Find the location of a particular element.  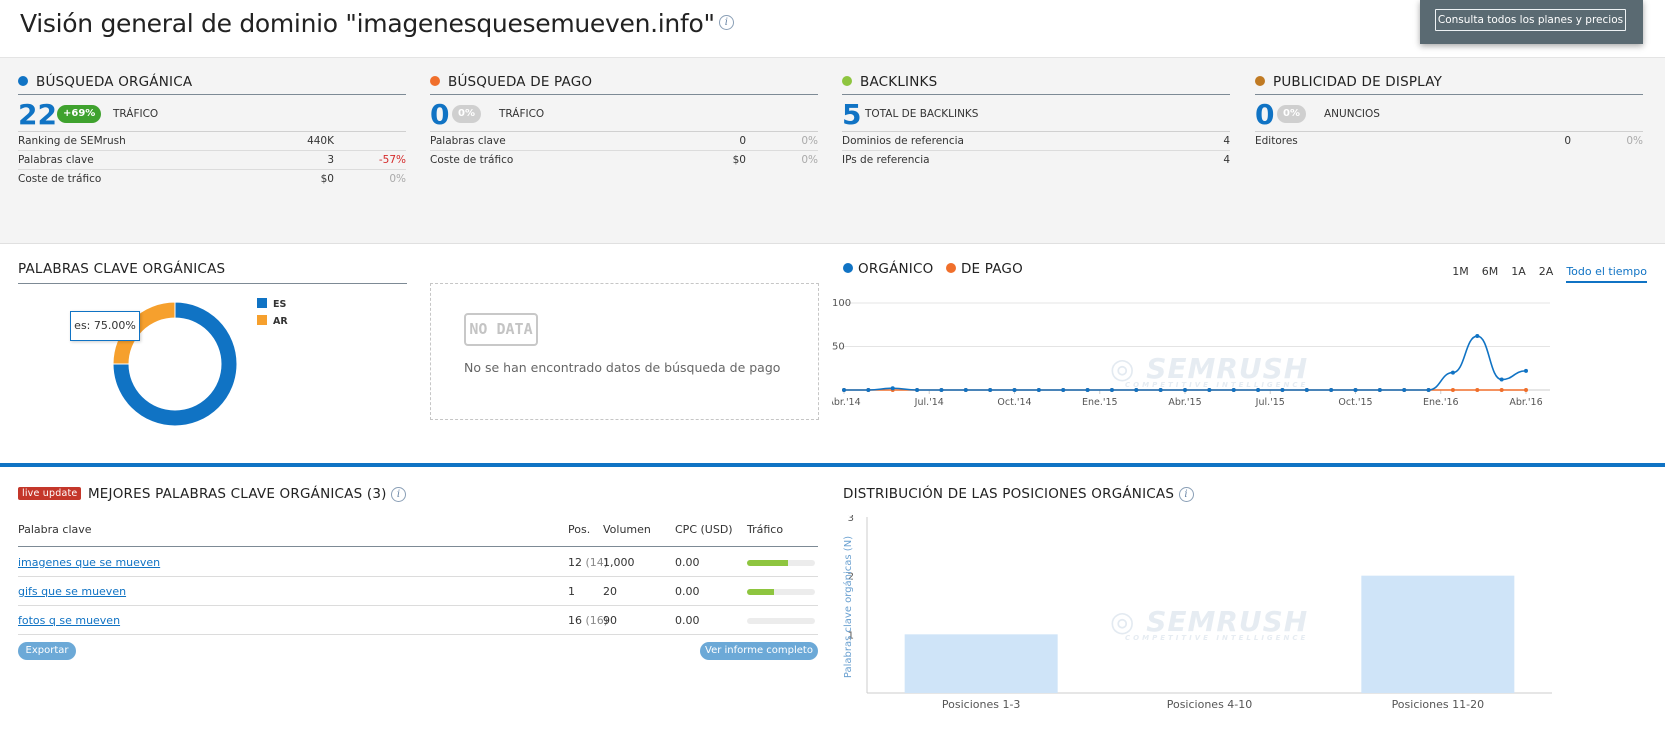

table-row: fotos q se mueven 16 (16) 90 0.00 is located at coordinates (418, 620).